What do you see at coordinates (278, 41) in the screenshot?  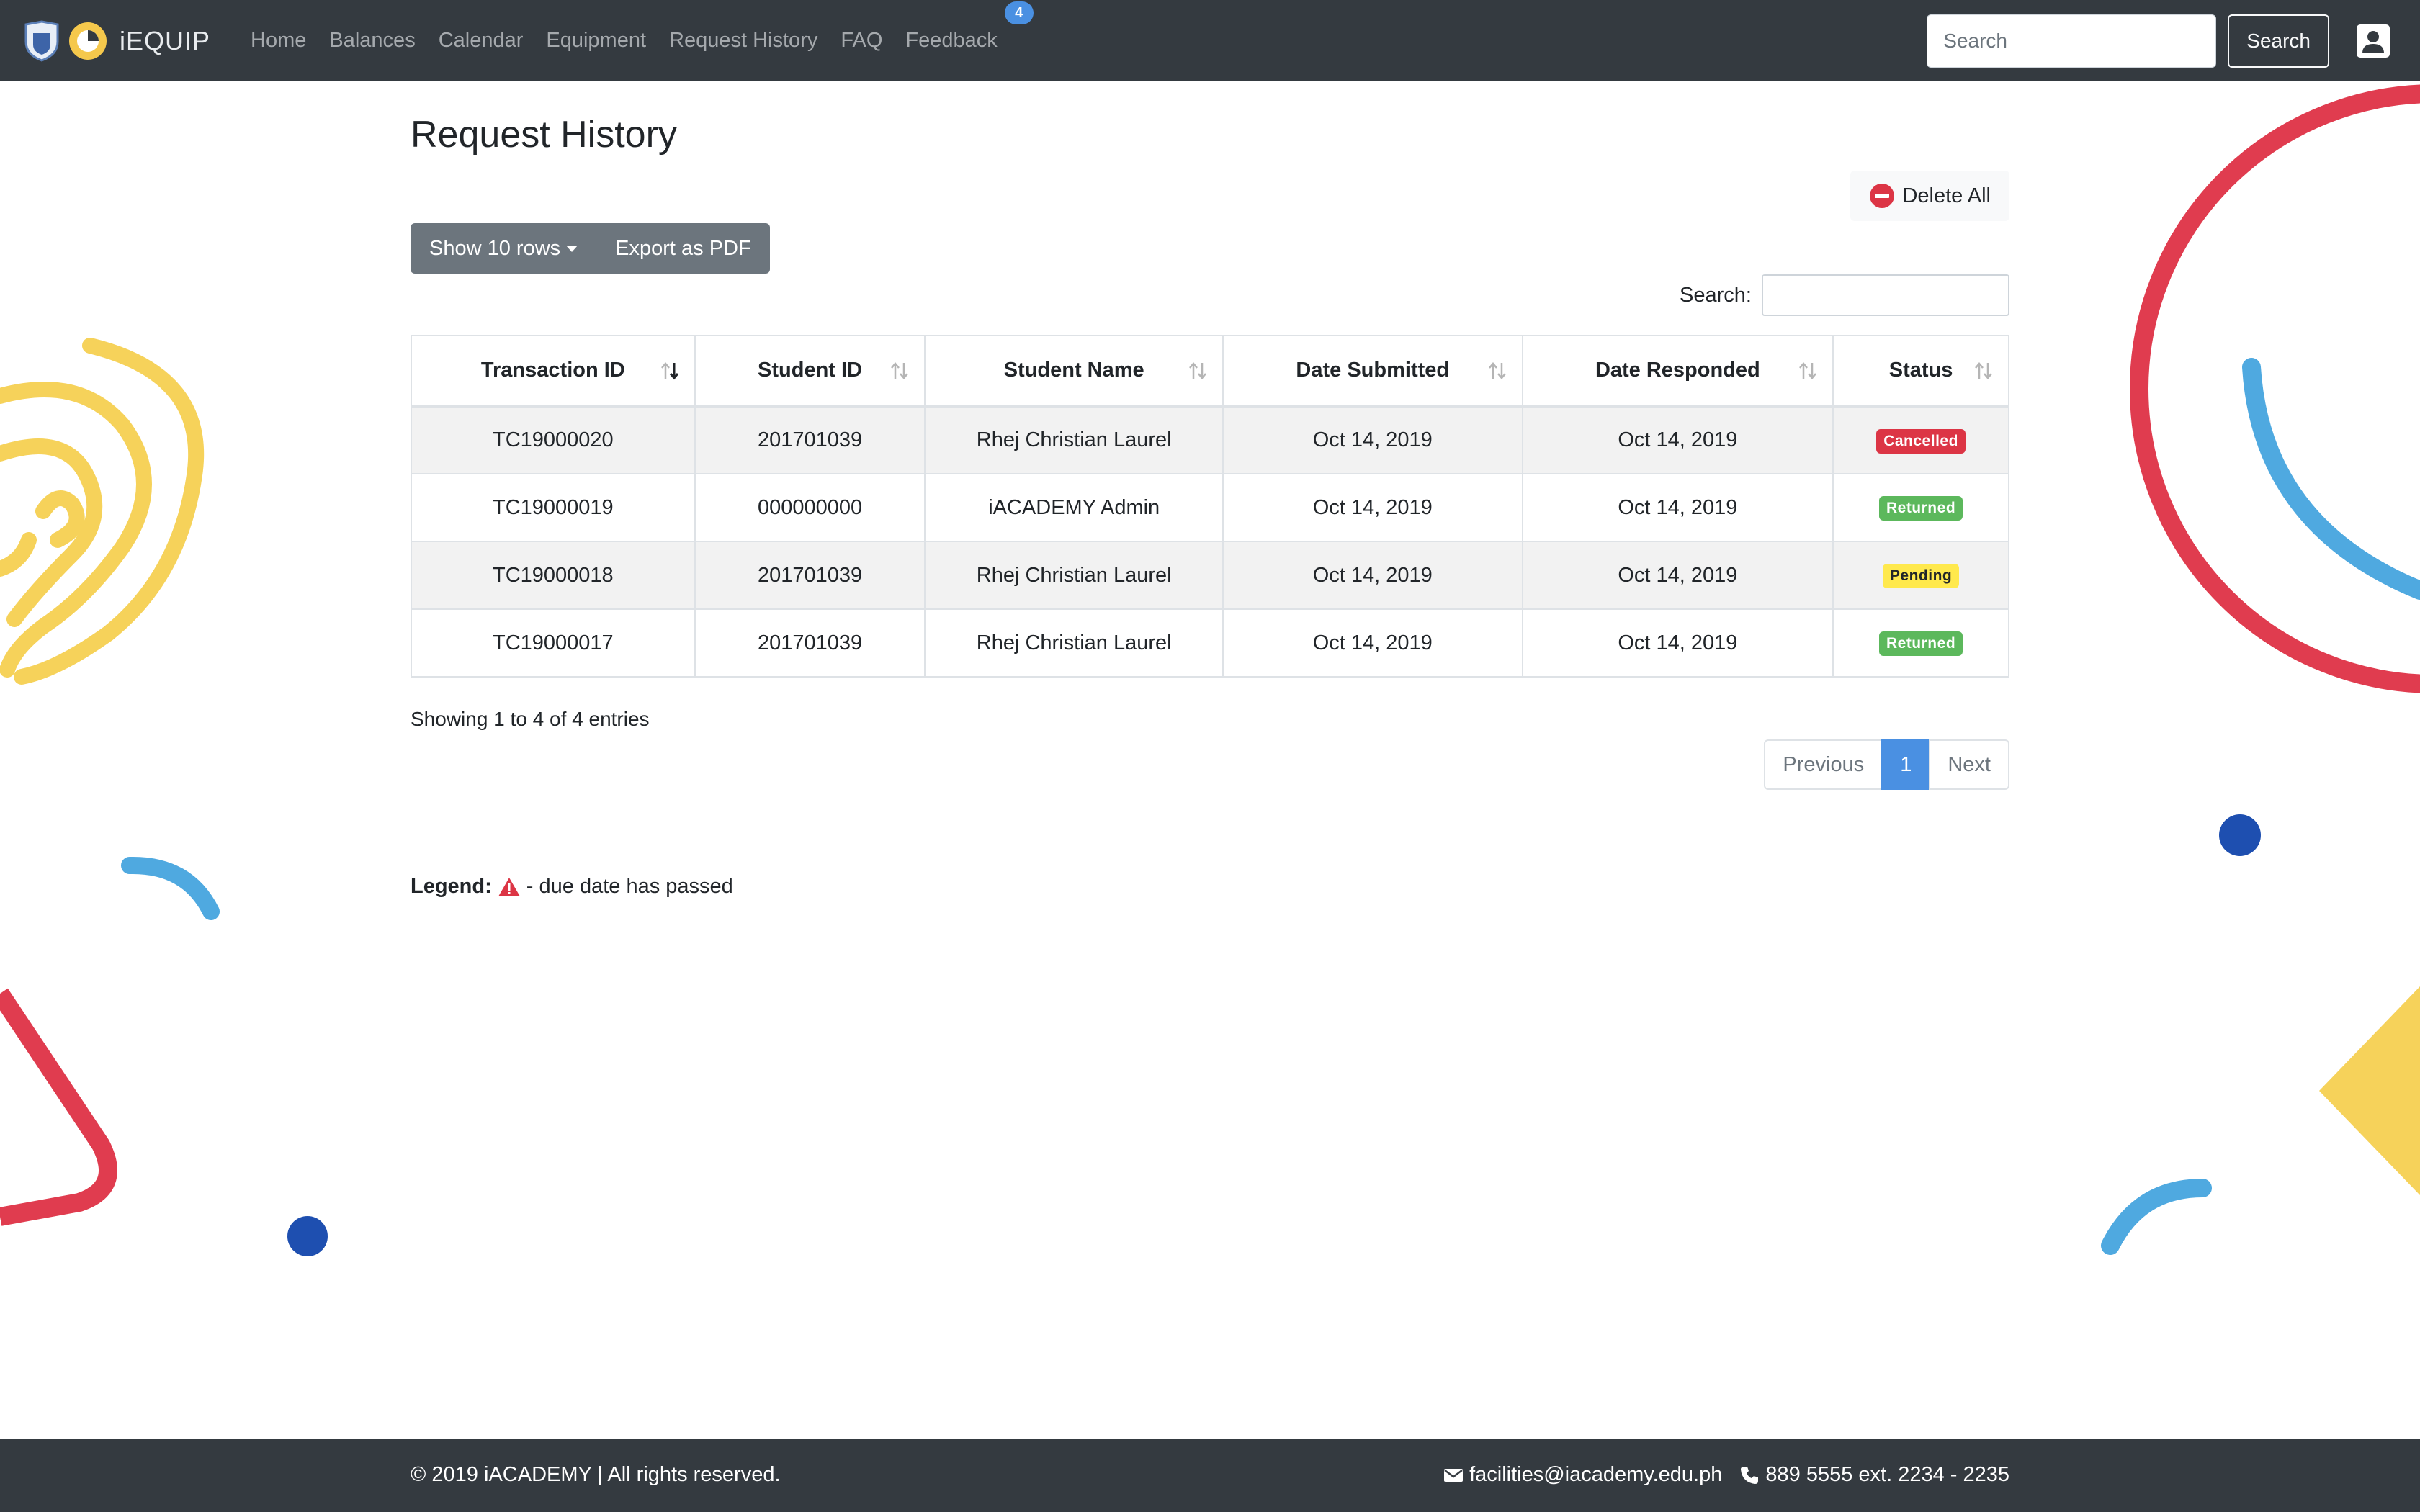 I see `nav-home: Home` at bounding box center [278, 41].